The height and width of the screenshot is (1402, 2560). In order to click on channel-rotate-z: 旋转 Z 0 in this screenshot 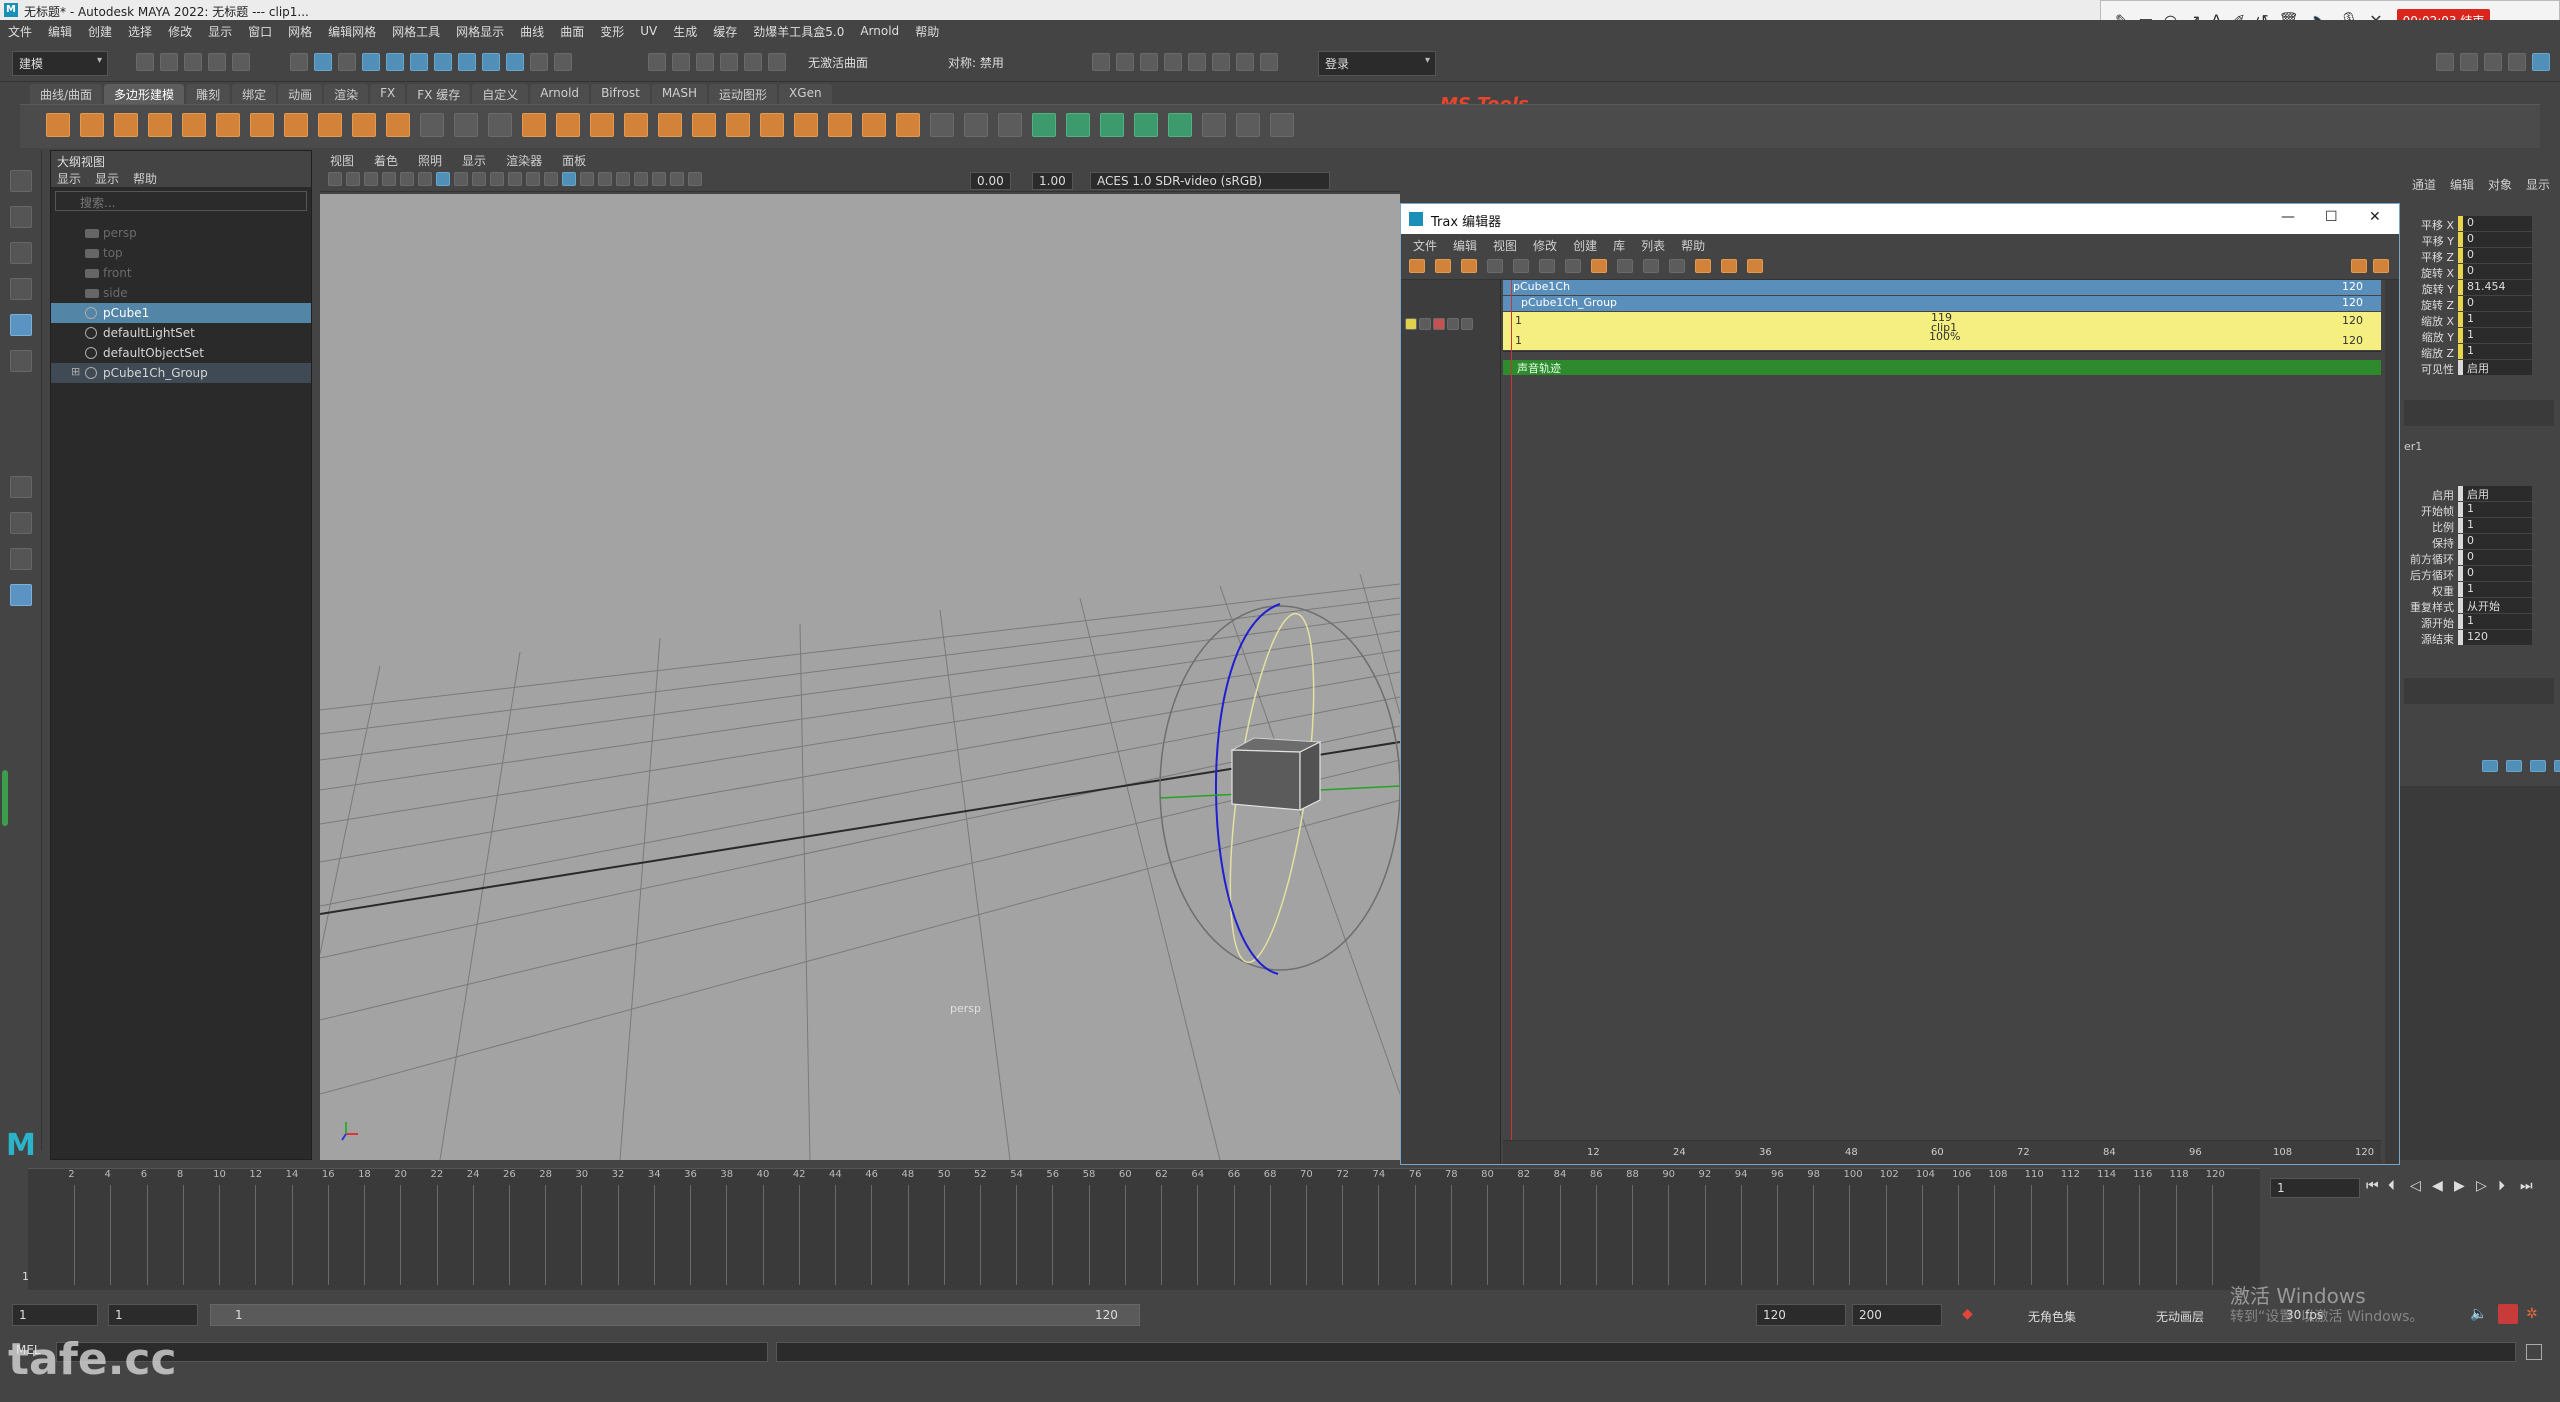, I will do `click(2480, 304)`.